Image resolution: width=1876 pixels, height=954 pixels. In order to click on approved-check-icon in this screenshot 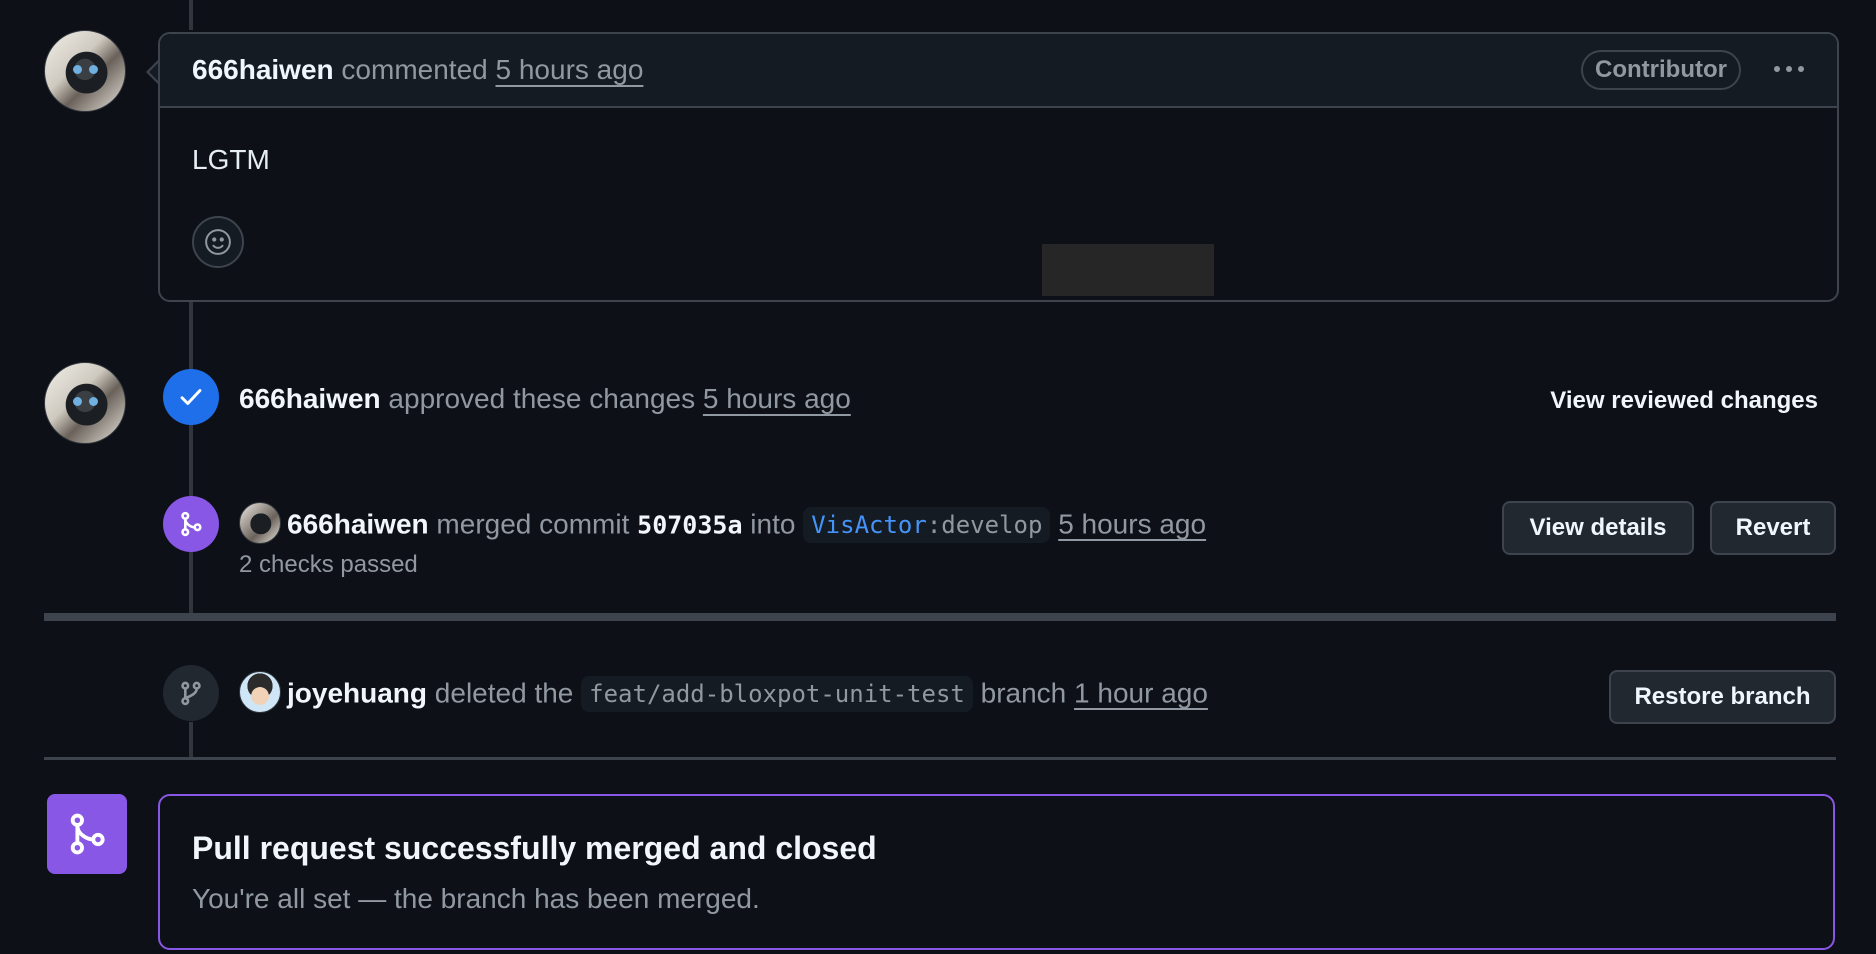, I will do `click(191, 397)`.